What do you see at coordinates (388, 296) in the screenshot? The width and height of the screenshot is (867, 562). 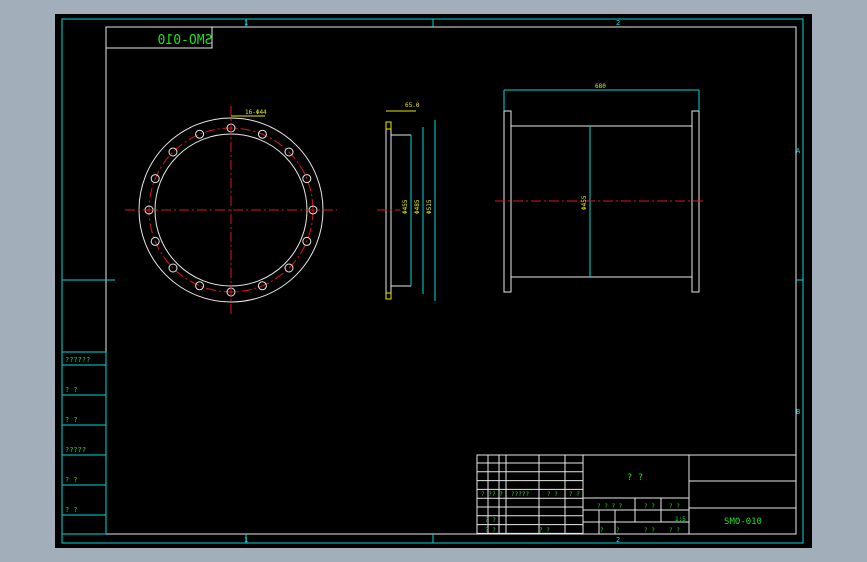 I see `weld-bottom` at bounding box center [388, 296].